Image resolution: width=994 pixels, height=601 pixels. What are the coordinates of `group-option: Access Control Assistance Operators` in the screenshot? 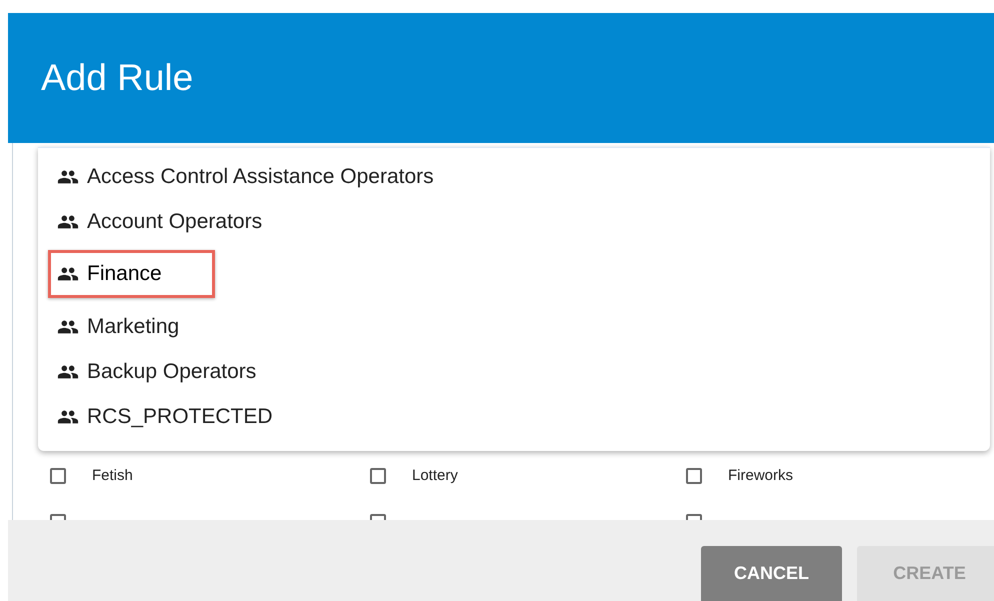 It's located at (245, 177).